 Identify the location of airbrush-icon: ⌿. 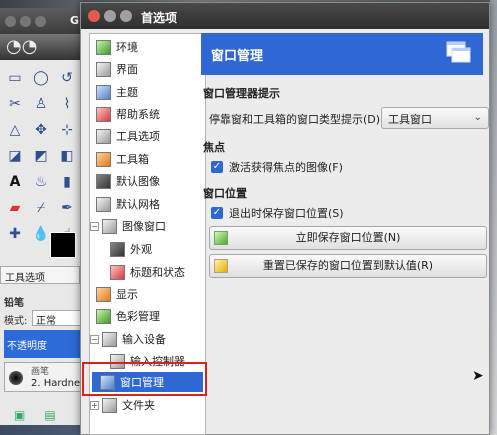
(41, 208).